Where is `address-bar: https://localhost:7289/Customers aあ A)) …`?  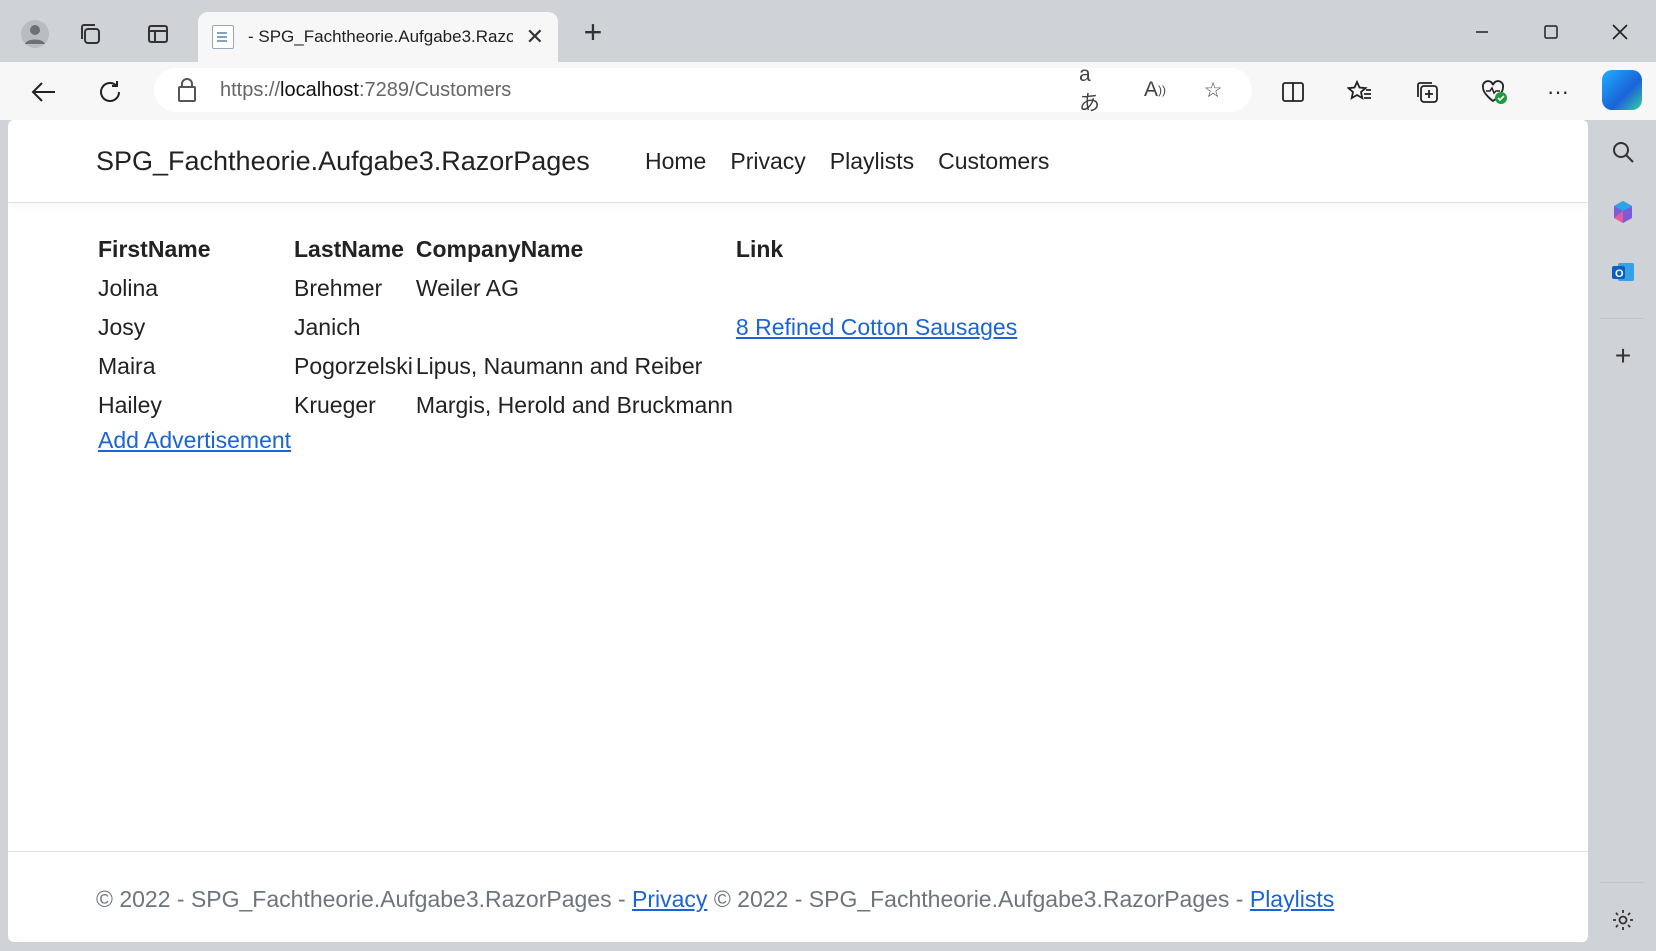 address-bar: https://localhost:7289/Customers aあ A)) … is located at coordinates (703, 89).